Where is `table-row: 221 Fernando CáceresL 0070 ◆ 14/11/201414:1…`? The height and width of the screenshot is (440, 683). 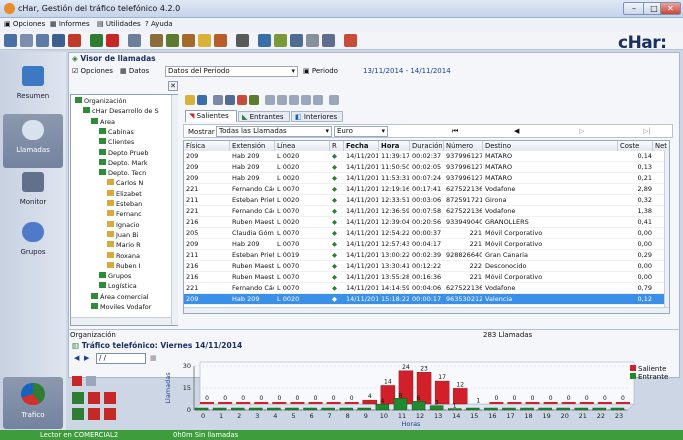 table-row: 221 Fernando CáceresL 0070 ◆ 14/11/201414:1… is located at coordinates (426, 288).